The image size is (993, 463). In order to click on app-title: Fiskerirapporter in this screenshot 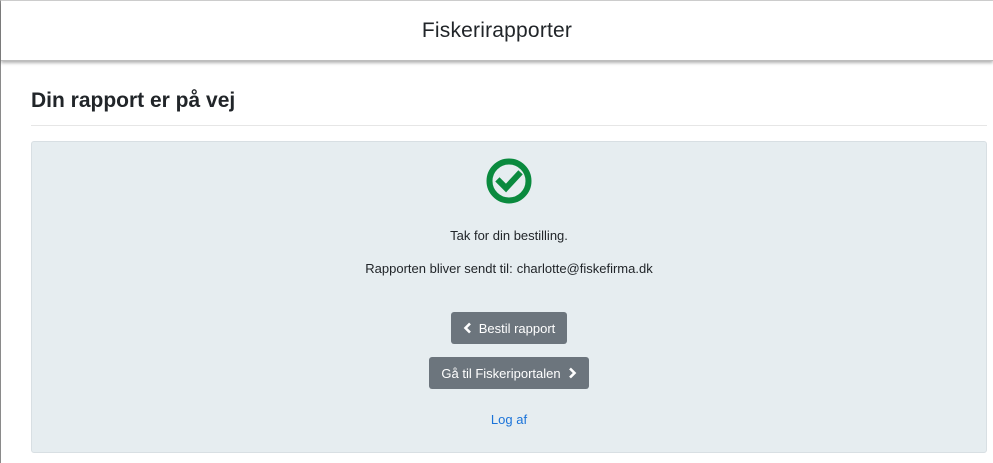, I will do `click(497, 30)`.